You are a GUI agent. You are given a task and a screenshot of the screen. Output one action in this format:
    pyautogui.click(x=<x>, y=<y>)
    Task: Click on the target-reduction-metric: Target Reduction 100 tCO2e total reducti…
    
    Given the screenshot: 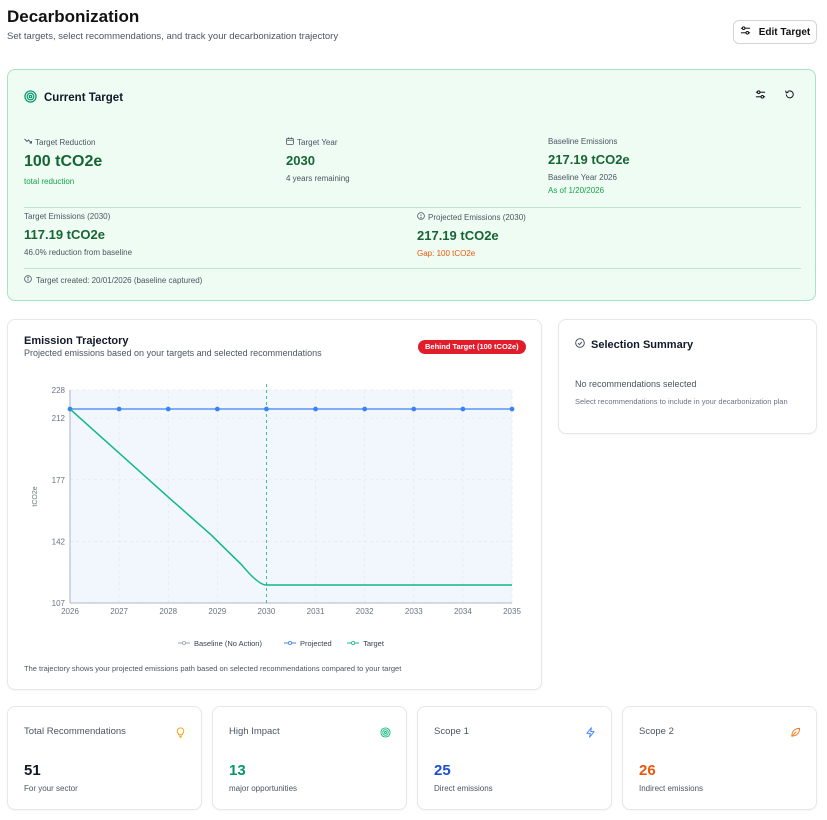 What is the action you would take?
    pyautogui.click(x=63, y=162)
    